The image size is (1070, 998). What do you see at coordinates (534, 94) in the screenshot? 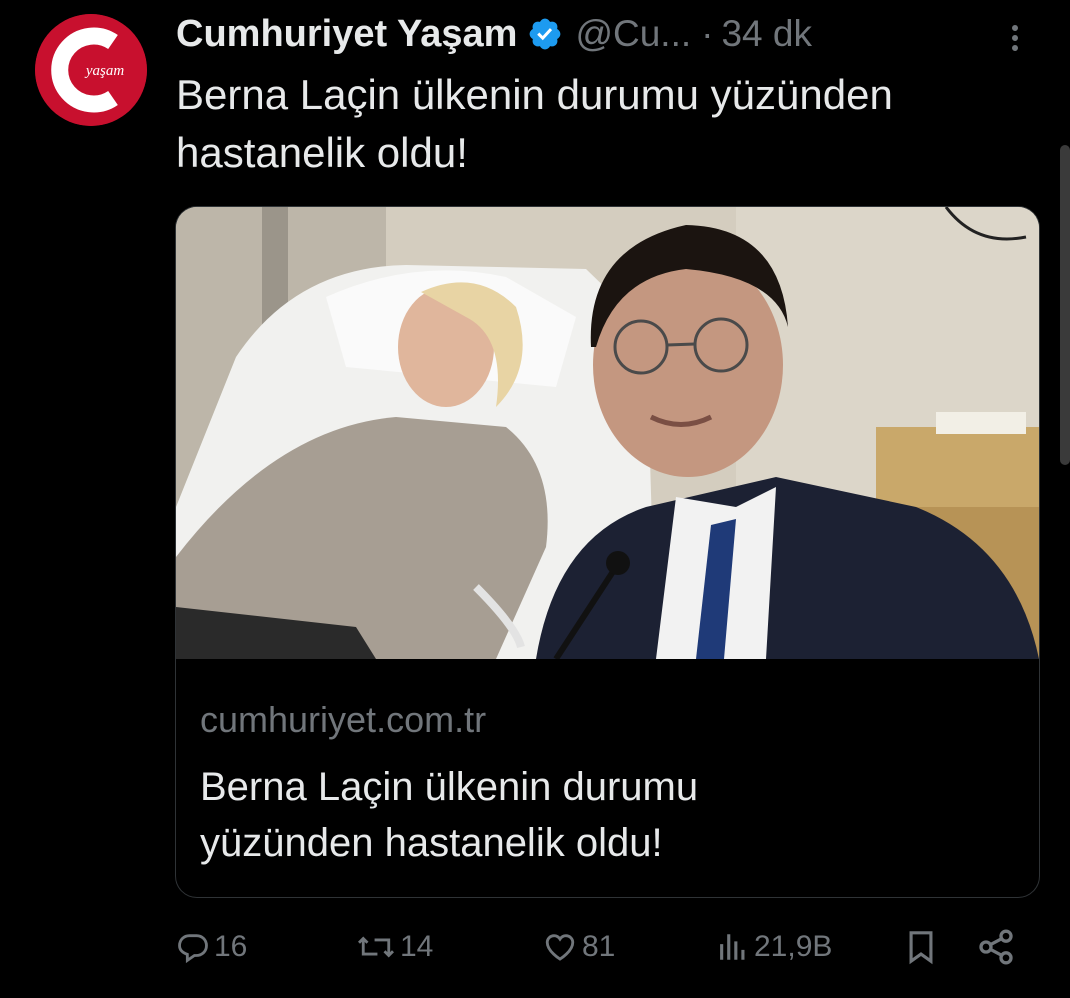
I see `tweet-text-line: Berna Laçin ülkenin durumu yüzünden` at bounding box center [534, 94].